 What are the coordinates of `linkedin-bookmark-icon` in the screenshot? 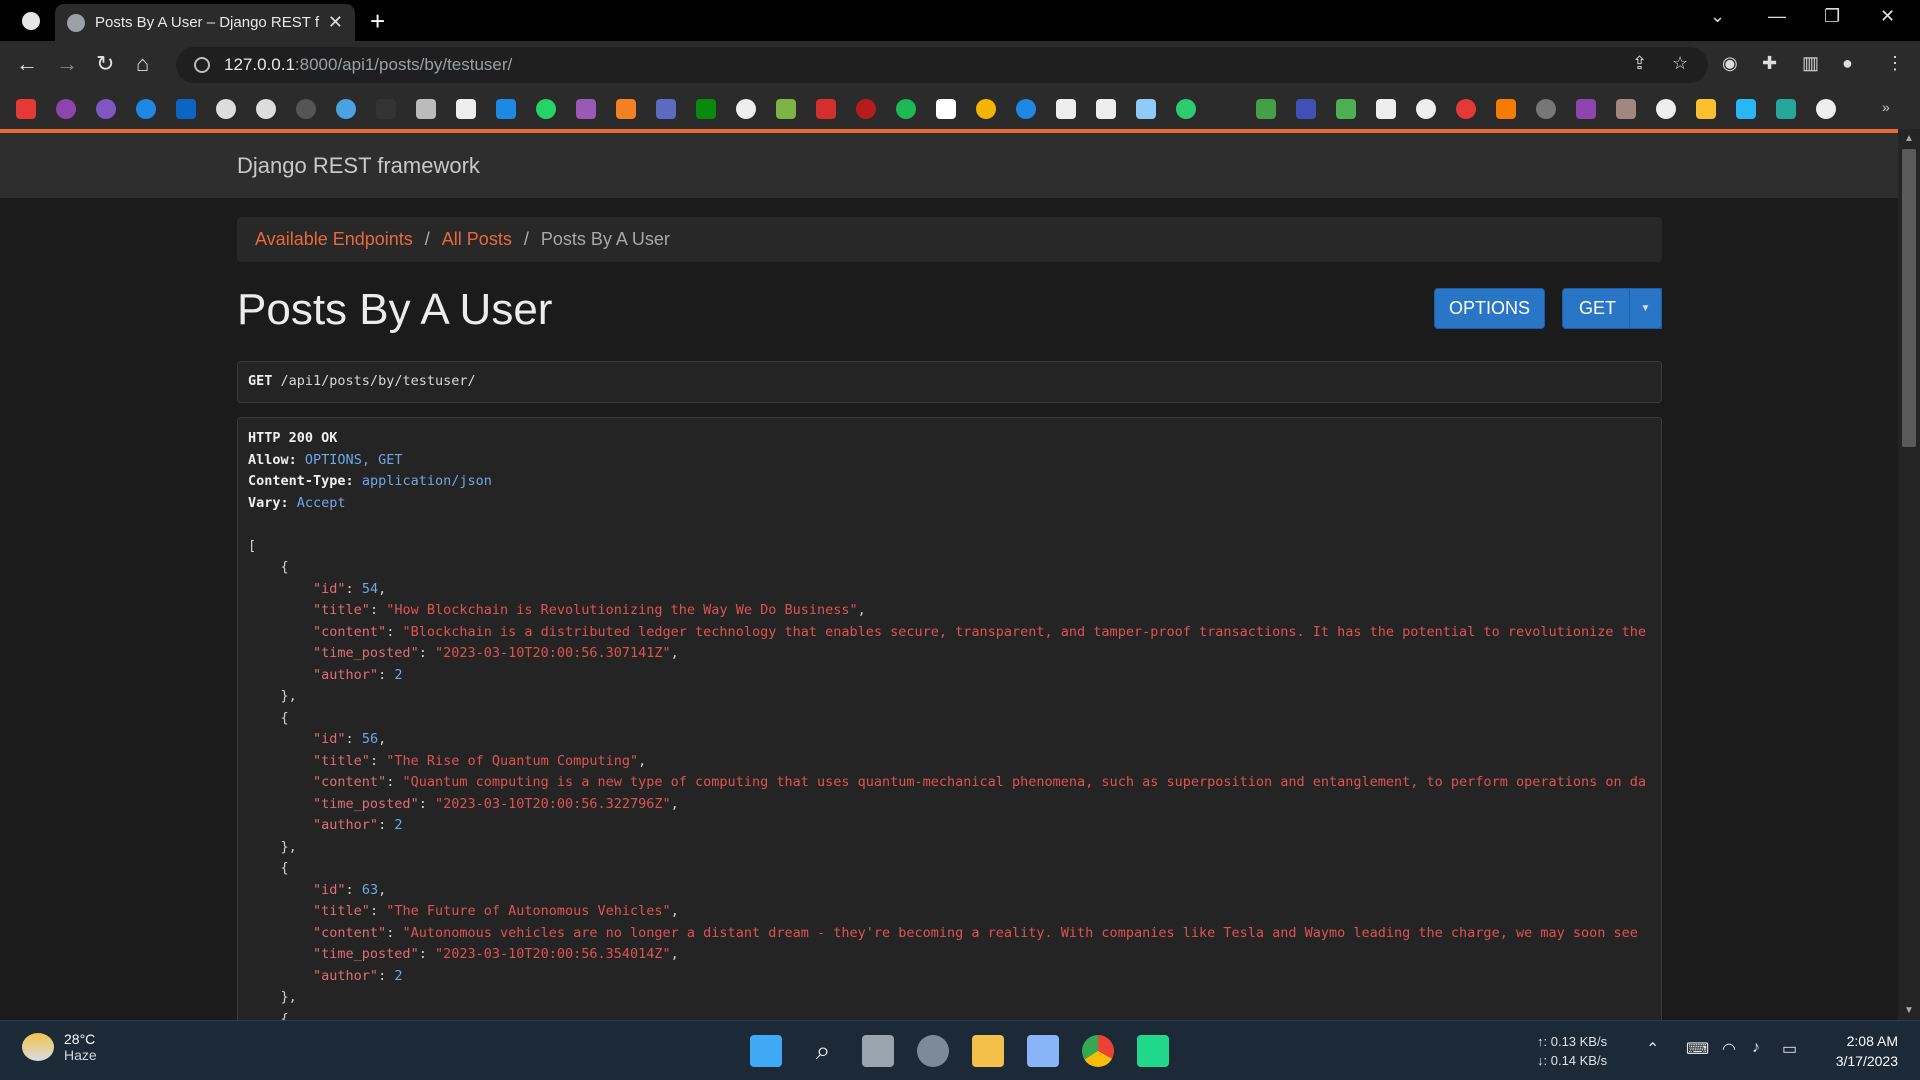 It's located at (186, 109).